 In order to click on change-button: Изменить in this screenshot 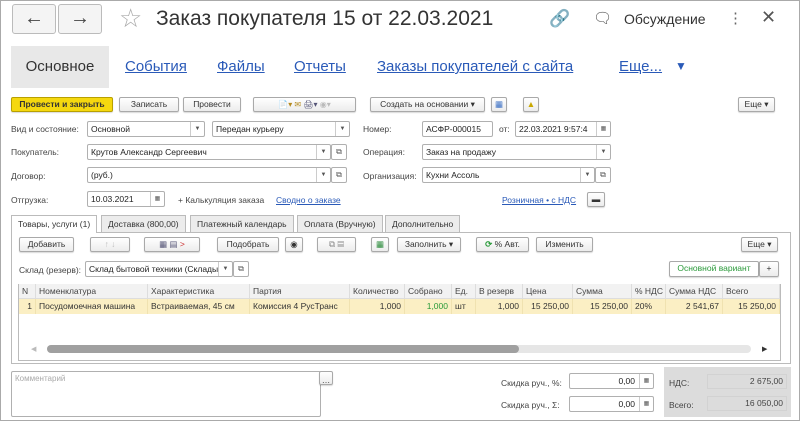, I will do `click(564, 244)`.